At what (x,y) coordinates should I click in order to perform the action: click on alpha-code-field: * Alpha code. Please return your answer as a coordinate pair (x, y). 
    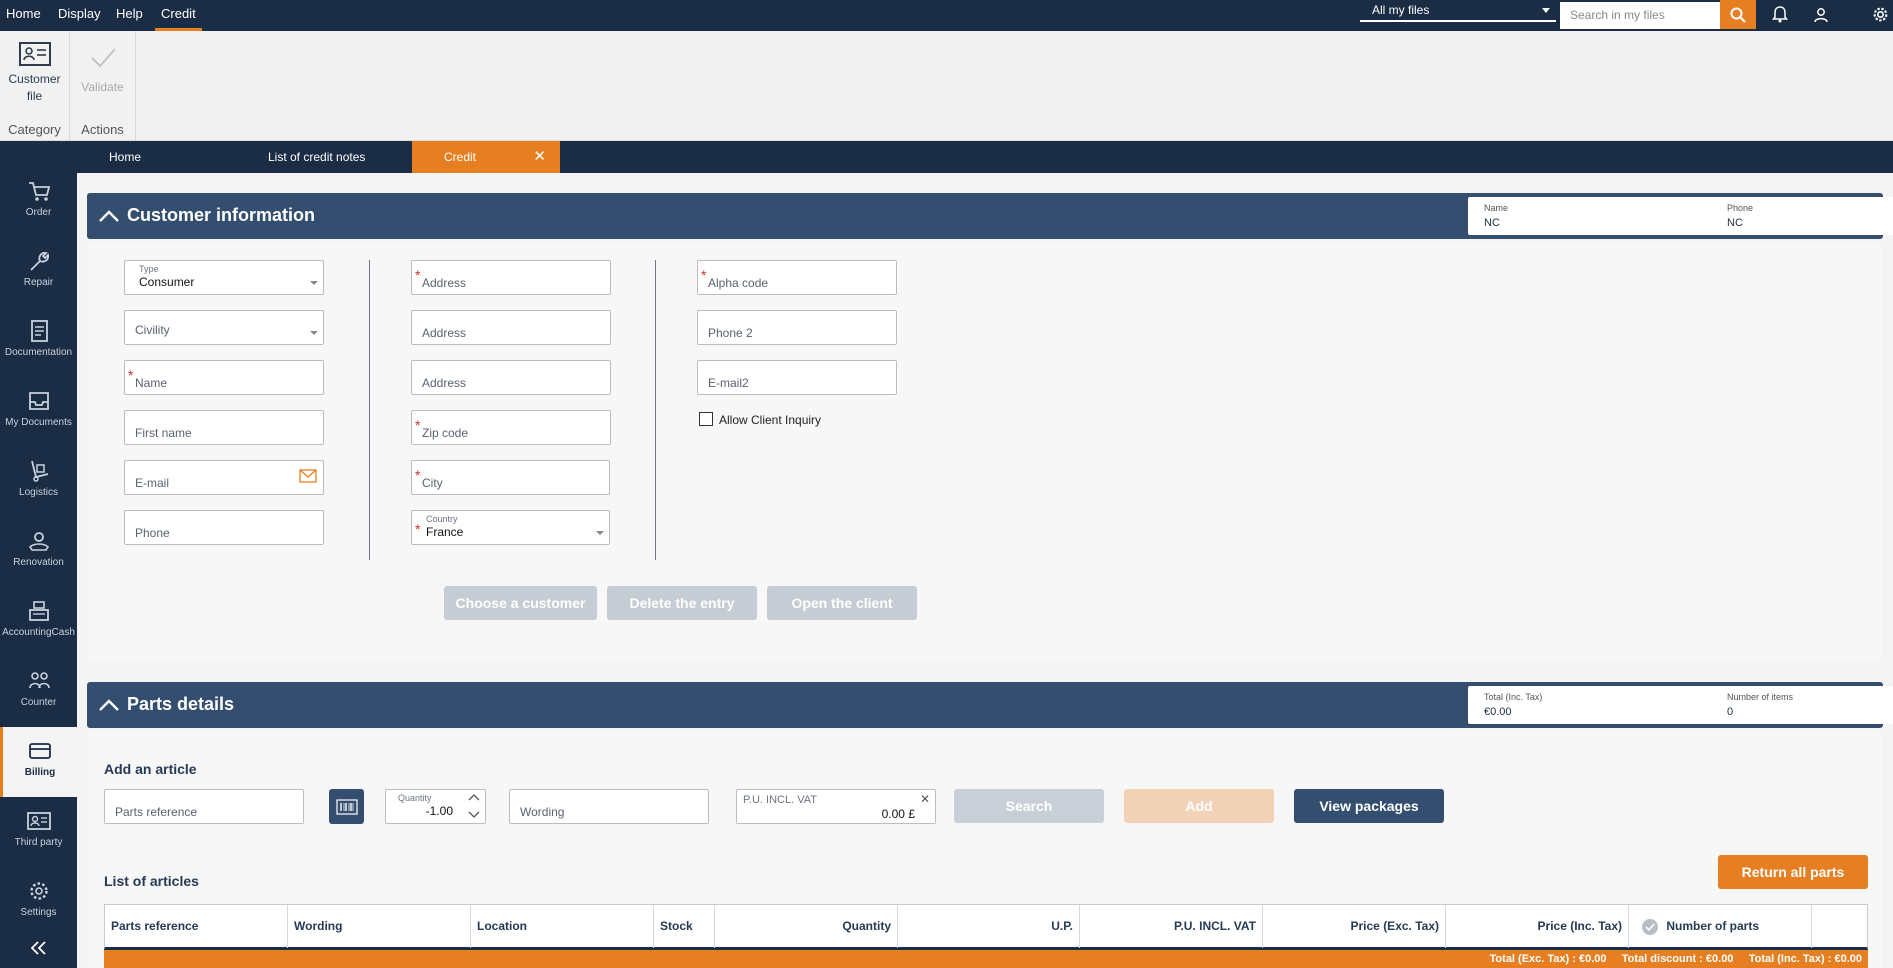
    Looking at the image, I should click on (797, 277).